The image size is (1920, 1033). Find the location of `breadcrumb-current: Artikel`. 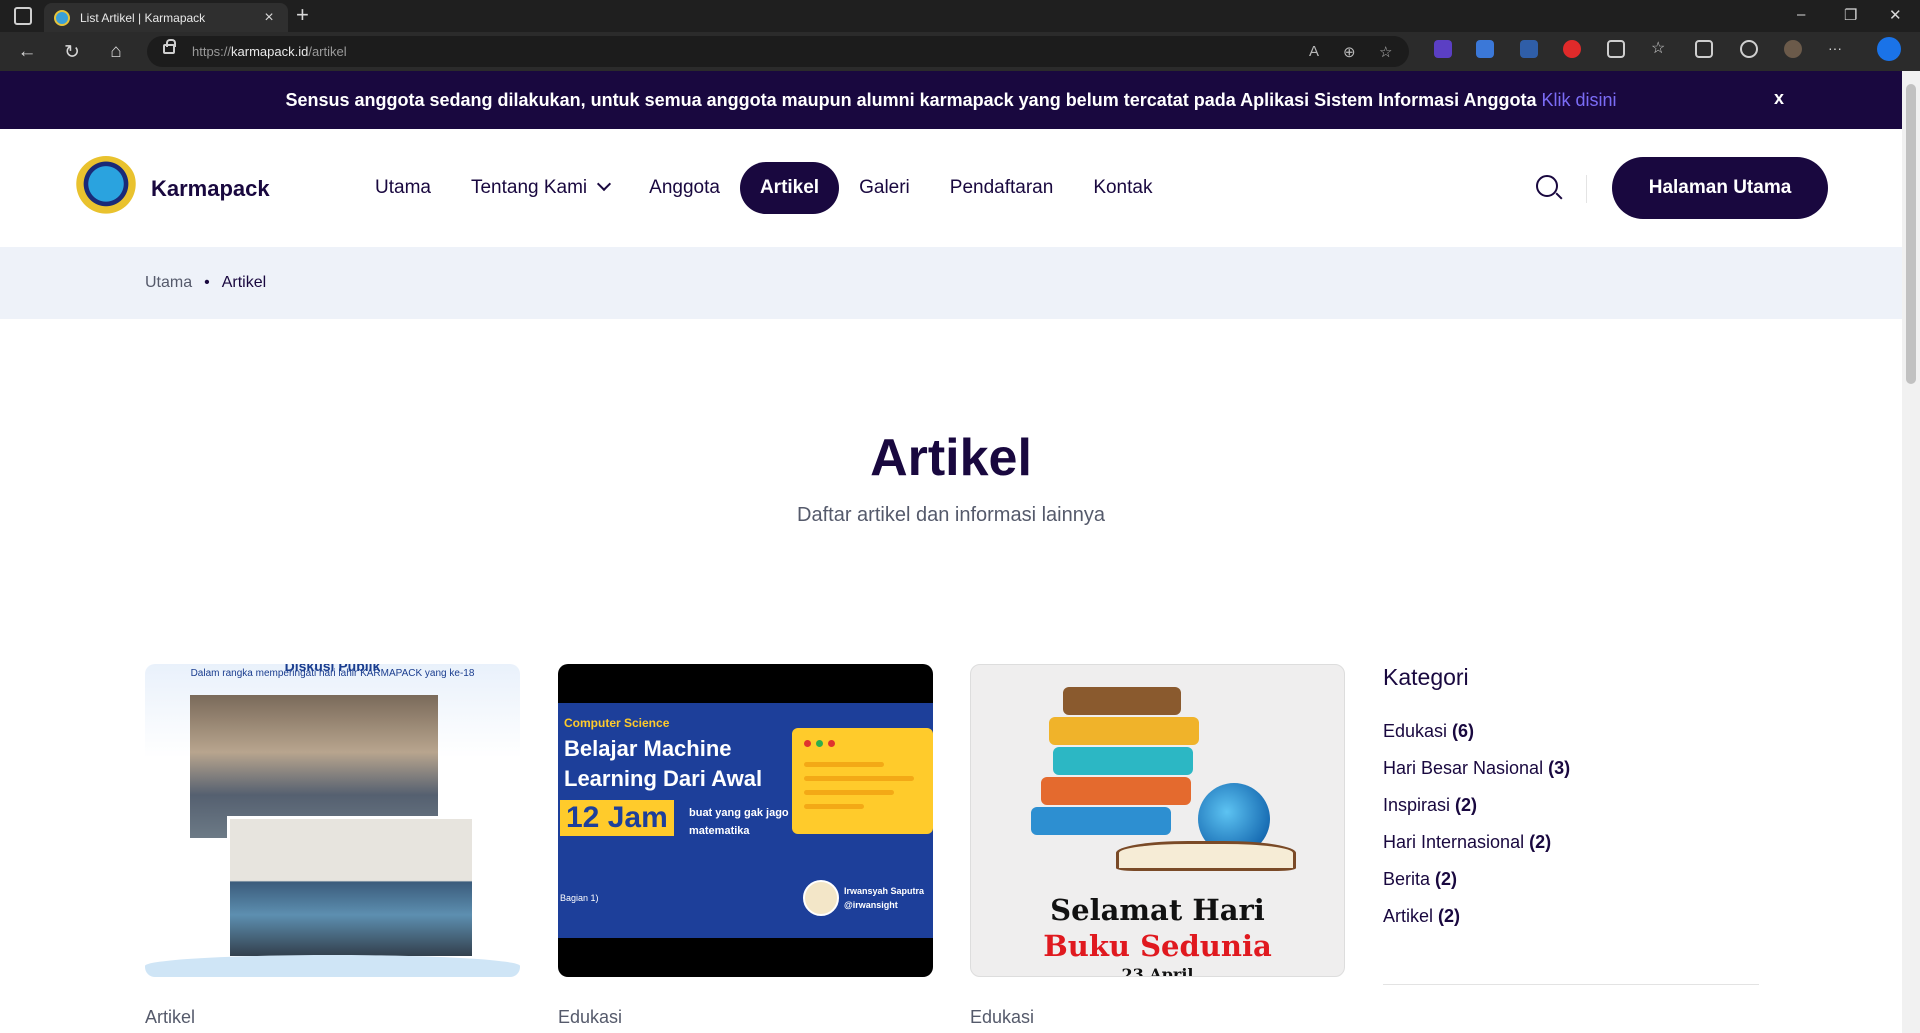

breadcrumb-current: Artikel is located at coordinates (244, 282).